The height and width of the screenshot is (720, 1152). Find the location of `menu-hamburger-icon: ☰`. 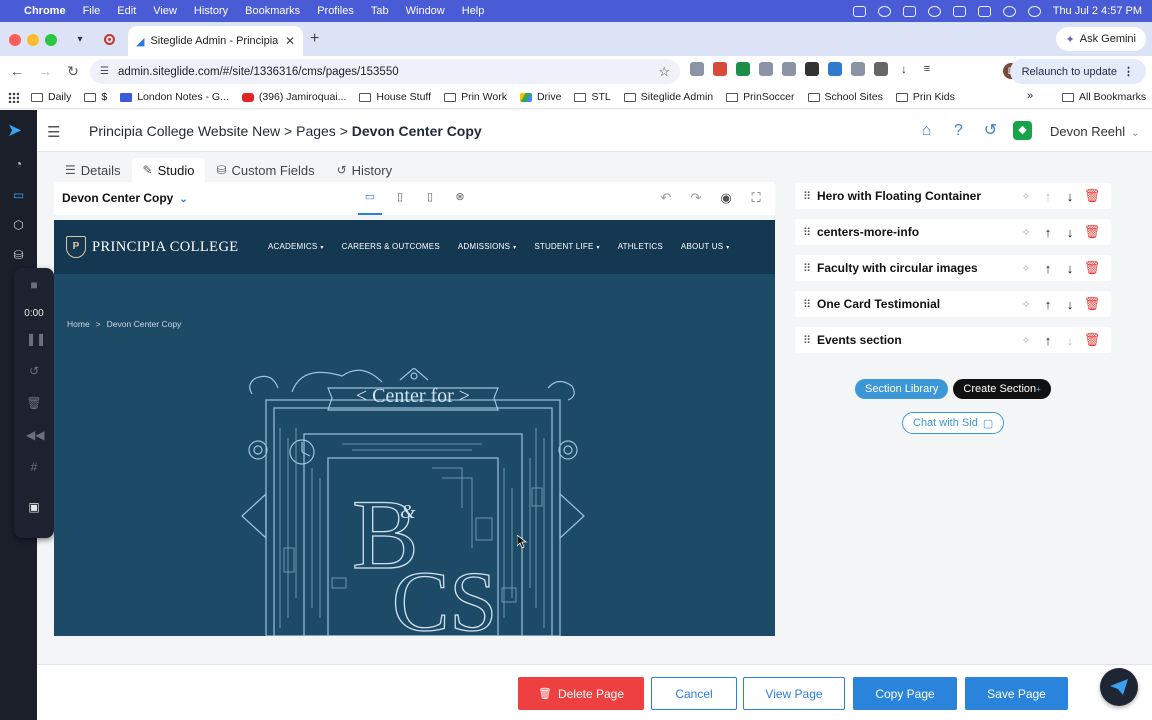

menu-hamburger-icon: ☰ is located at coordinates (53, 132).